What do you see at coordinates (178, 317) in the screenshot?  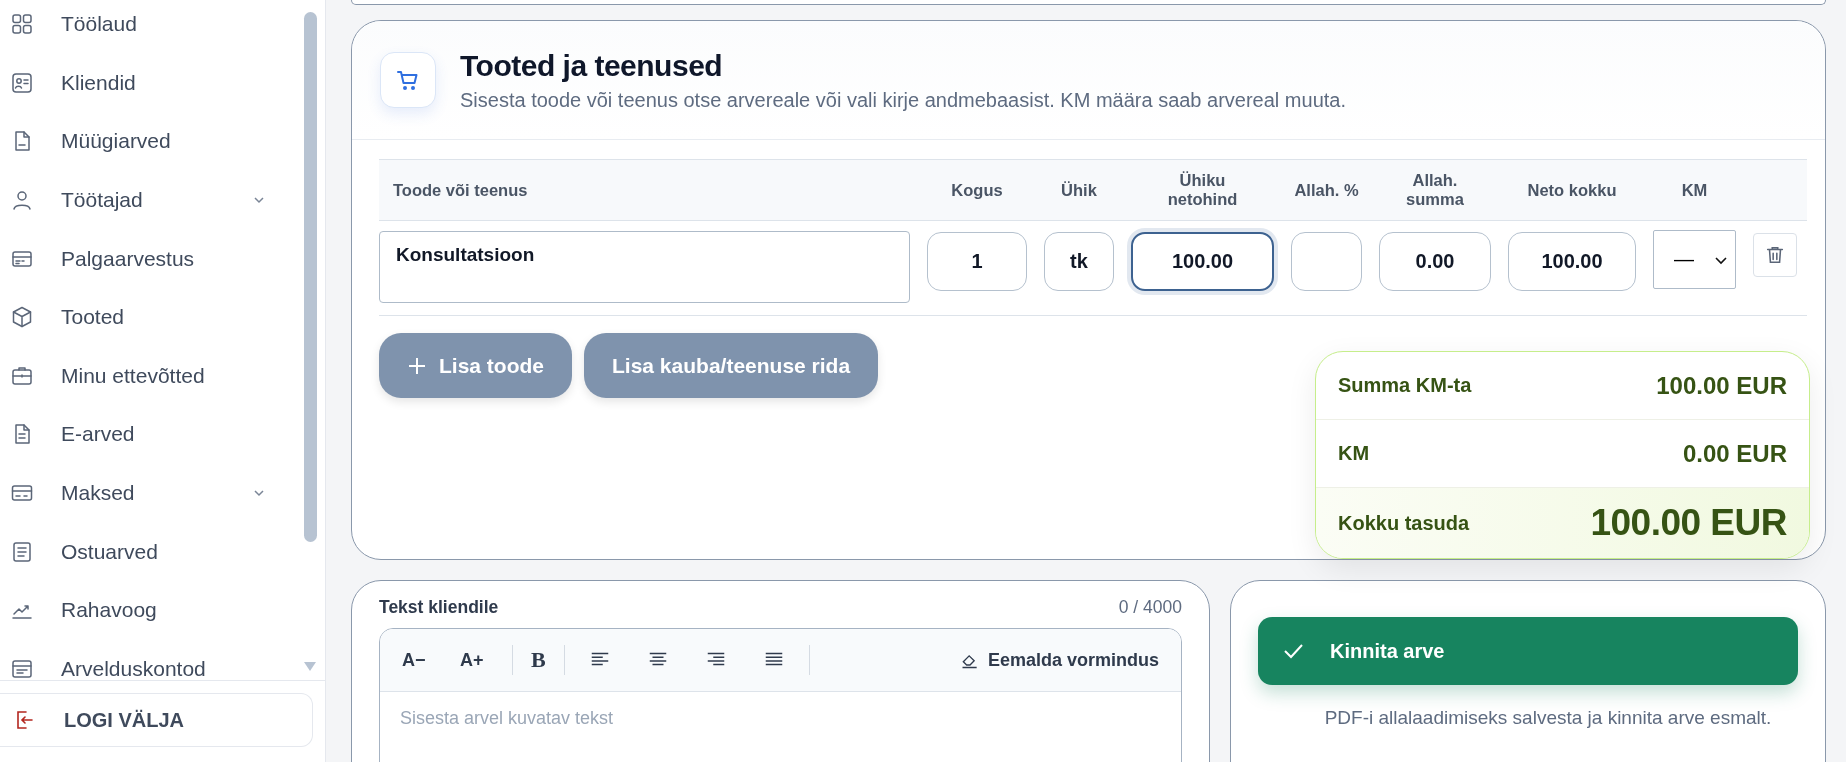 I see `sidebar-item: Tooted` at bounding box center [178, 317].